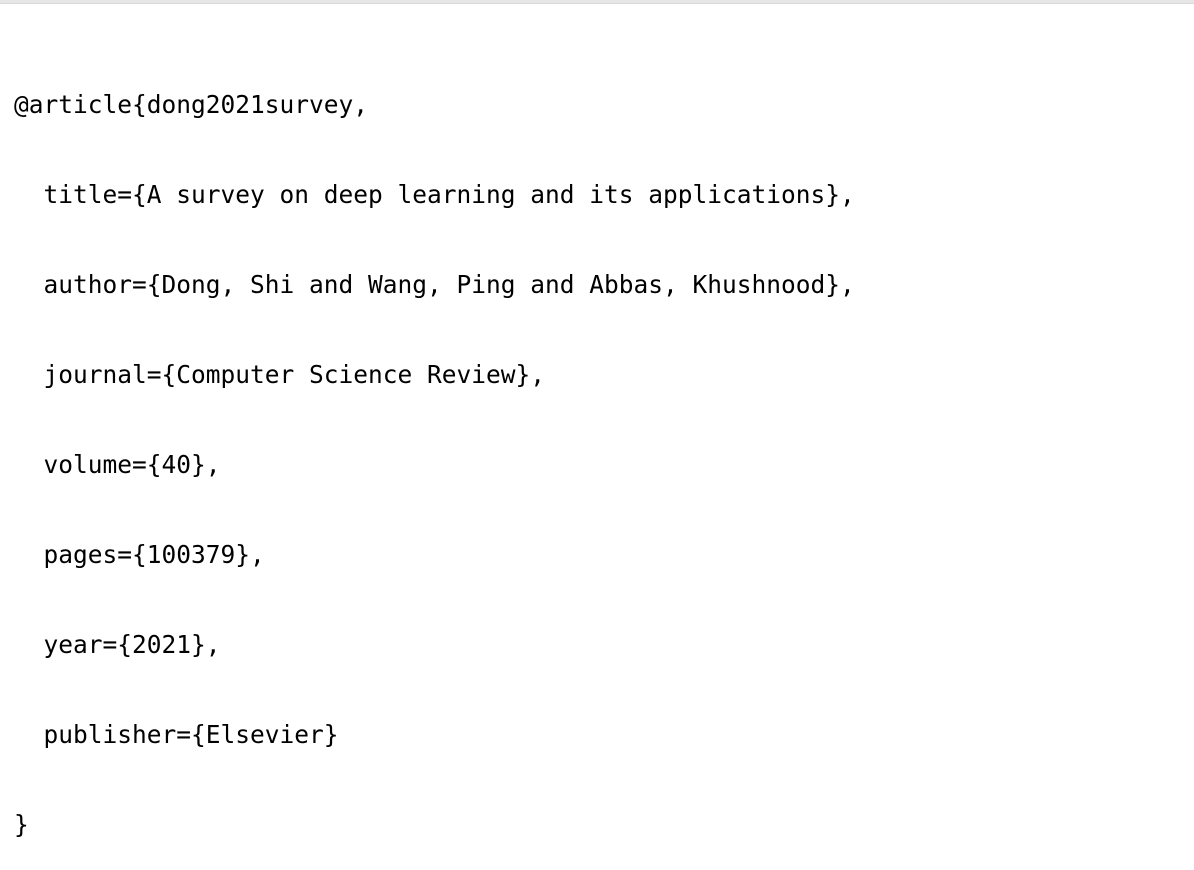 This screenshot has width=1194, height=870. I want to click on bibtex-entry-close: }, so click(21, 824).